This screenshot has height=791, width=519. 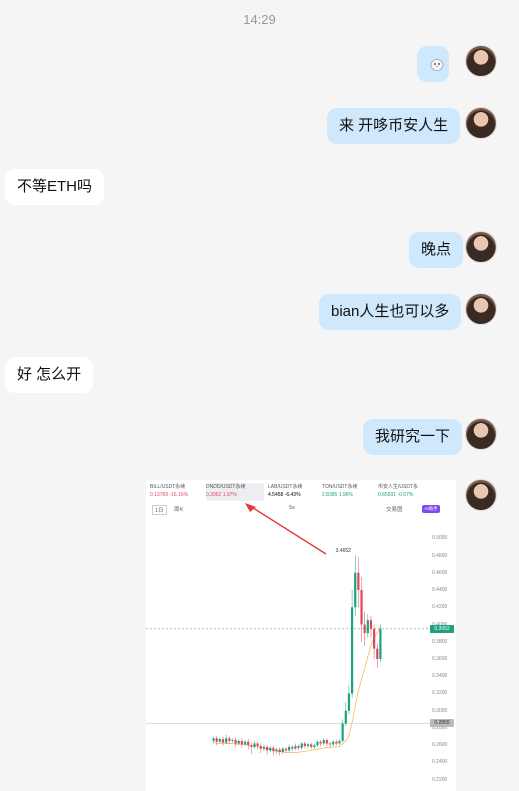 What do you see at coordinates (440, 762) in the screenshot?
I see `price-tick-label: 0.2400` at bounding box center [440, 762].